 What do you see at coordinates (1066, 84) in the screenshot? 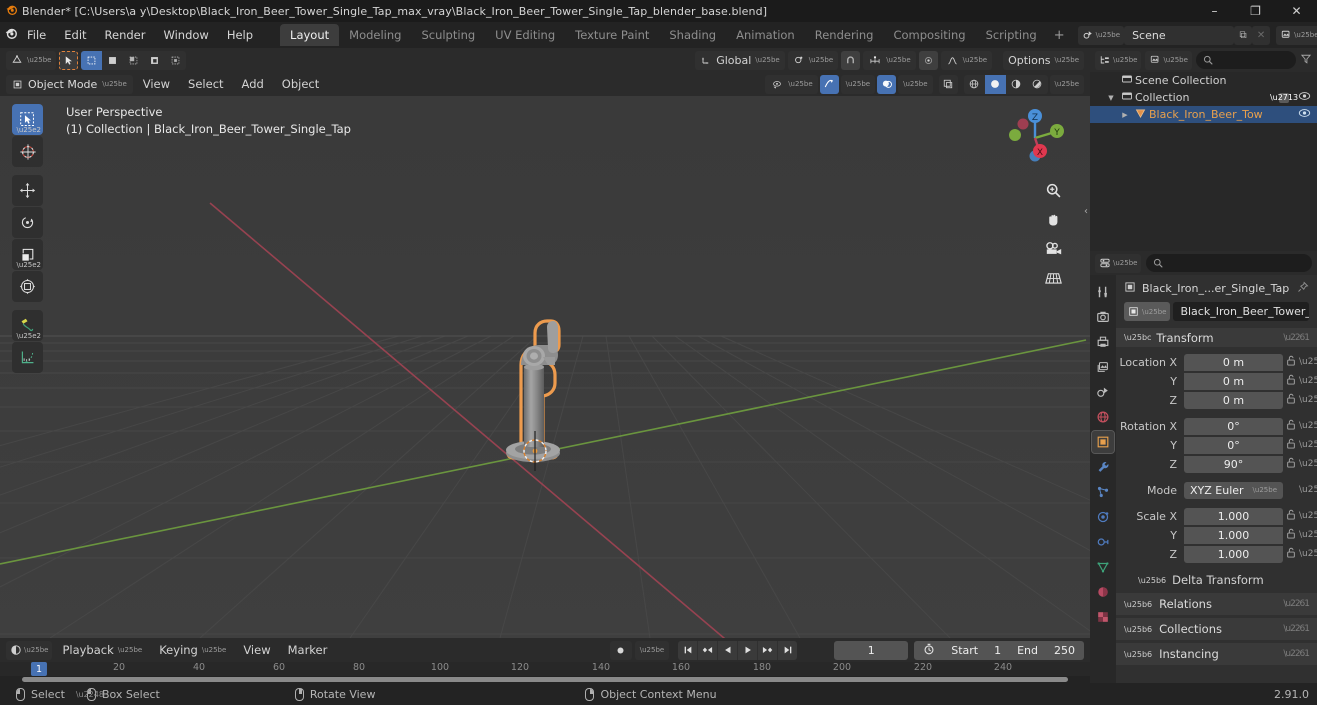
I see `shading-dropdown: \u25be` at bounding box center [1066, 84].